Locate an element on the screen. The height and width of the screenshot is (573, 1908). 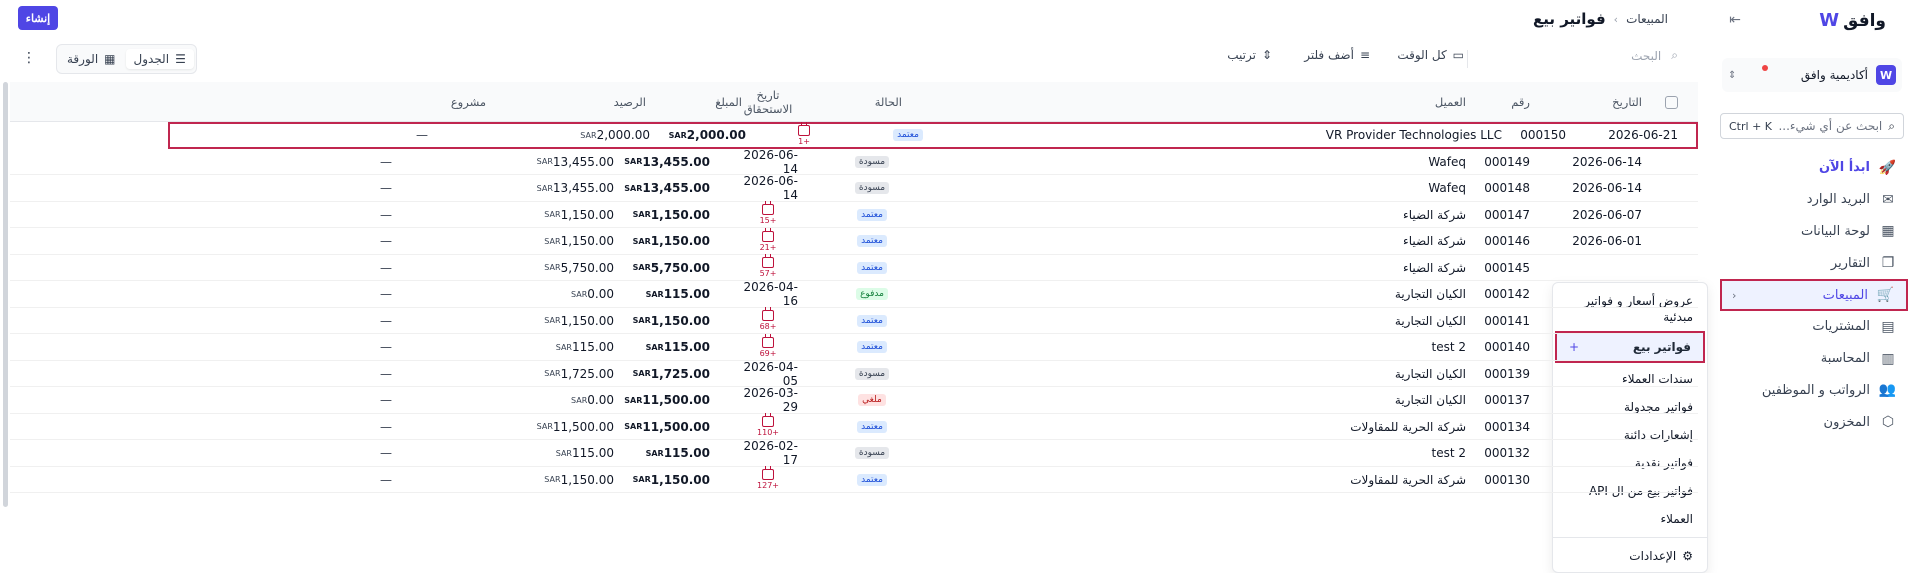
brand-logo: وافق W is located at coordinates (1852, 20).